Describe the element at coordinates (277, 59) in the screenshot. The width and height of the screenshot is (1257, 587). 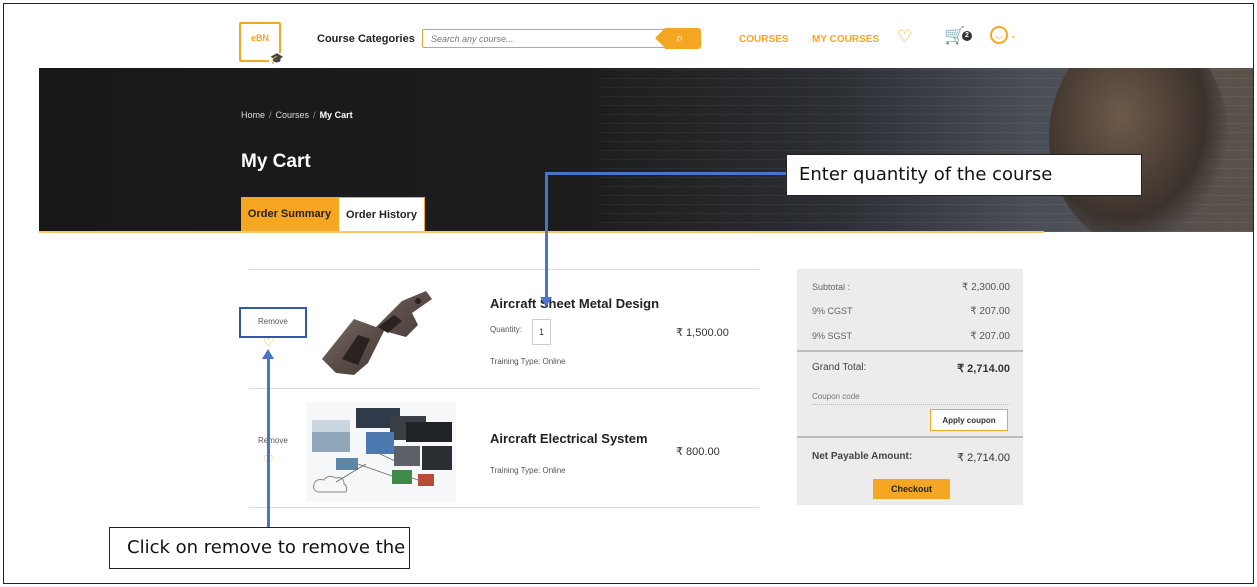
I see `graduation-cap-icon: 🎓` at that location.